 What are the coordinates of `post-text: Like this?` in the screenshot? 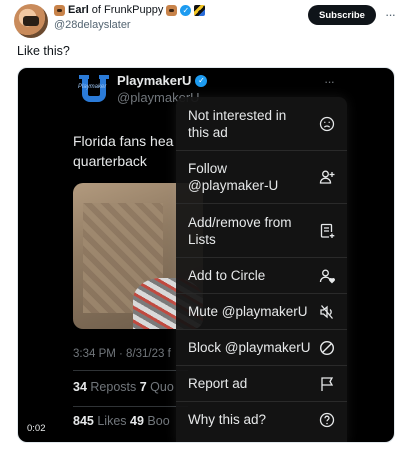 It's located at (43, 51).